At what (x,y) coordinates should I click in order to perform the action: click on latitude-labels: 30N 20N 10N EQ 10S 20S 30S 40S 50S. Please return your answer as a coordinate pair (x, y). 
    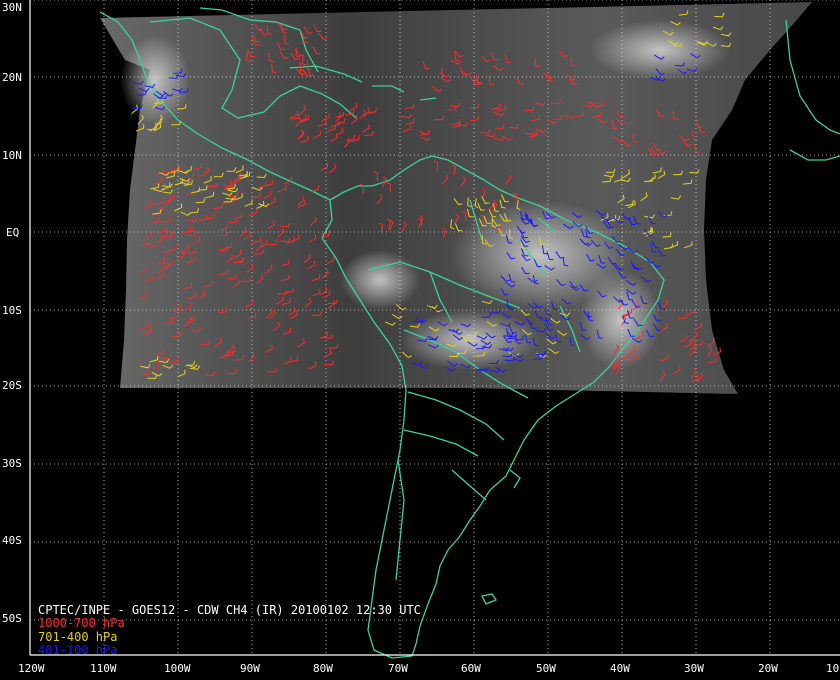
    Looking at the image, I should click on (12, 313).